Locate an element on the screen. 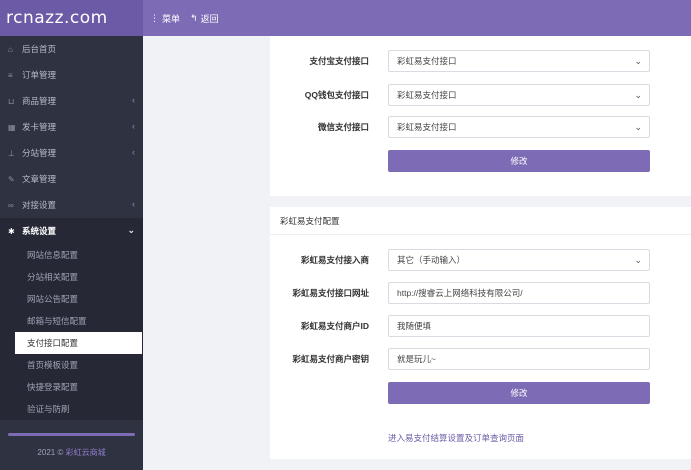 Image resolution: width=691 pixels, height=470 pixels. back-button-label: 返回 is located at coordinates (209, 18).